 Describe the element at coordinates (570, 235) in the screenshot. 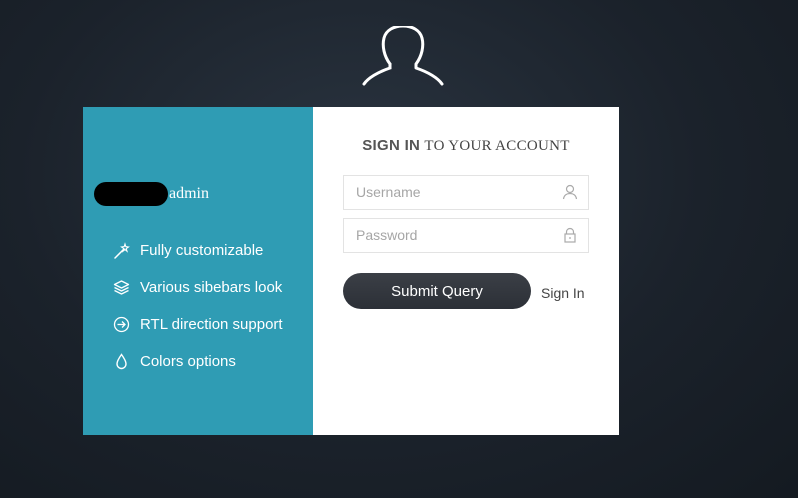

I see `lock-icon` at that location.